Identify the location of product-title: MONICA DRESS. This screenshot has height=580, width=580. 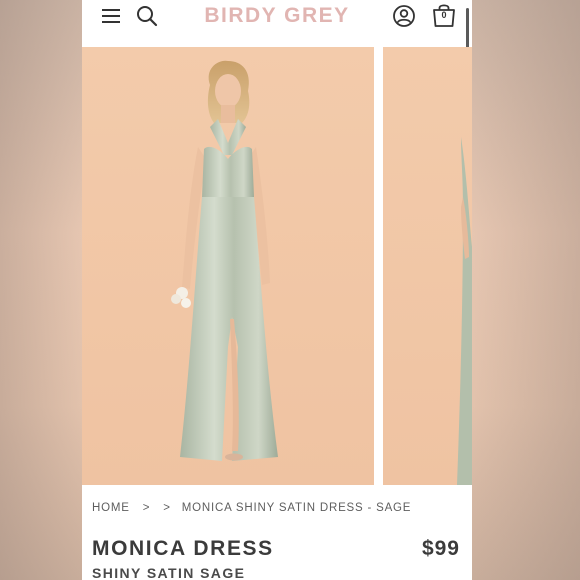
(183, 548).